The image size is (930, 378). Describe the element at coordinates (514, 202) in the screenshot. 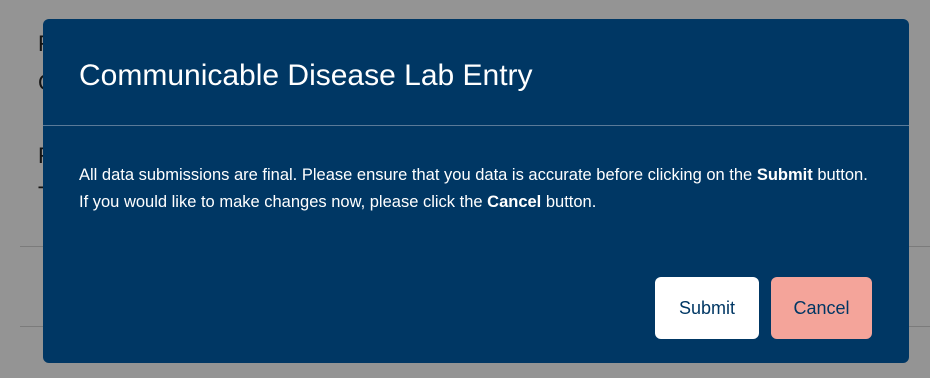

I see `message-cancel-emphasis: Cancel` at that location.